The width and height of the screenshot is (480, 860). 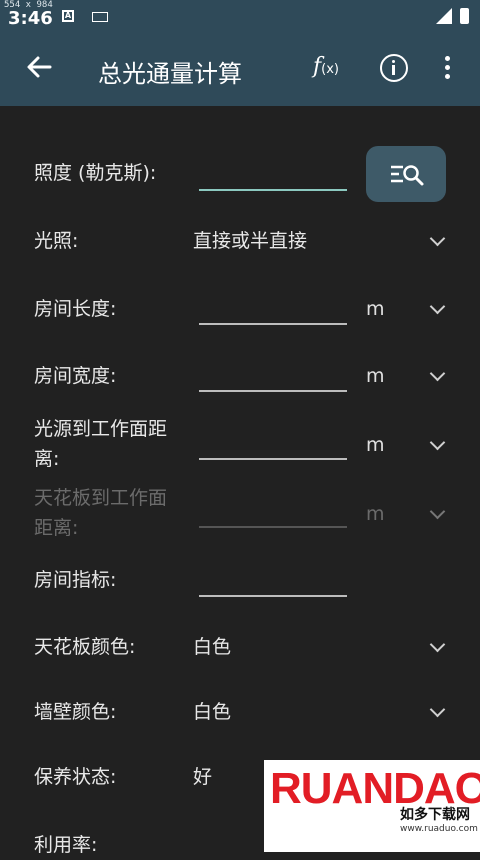 I want to click on formula-button: f(x), so click(x=326, y=66).